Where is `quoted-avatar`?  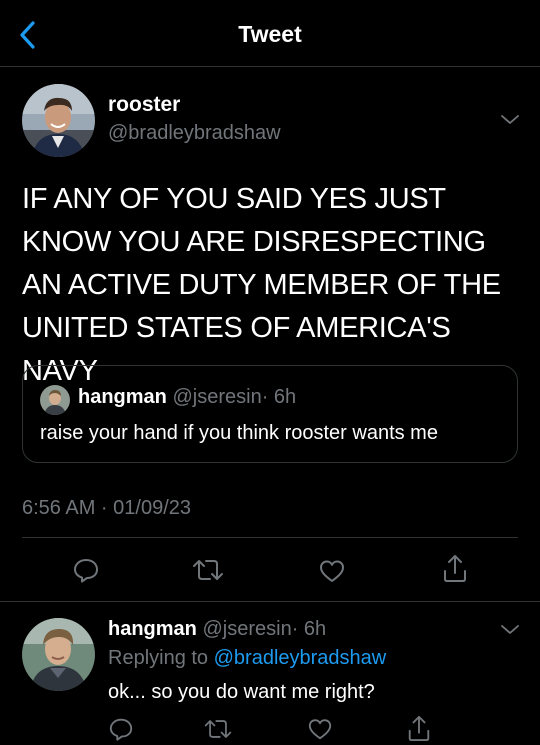
quoted-avatar is located at coordinates (55, 400).